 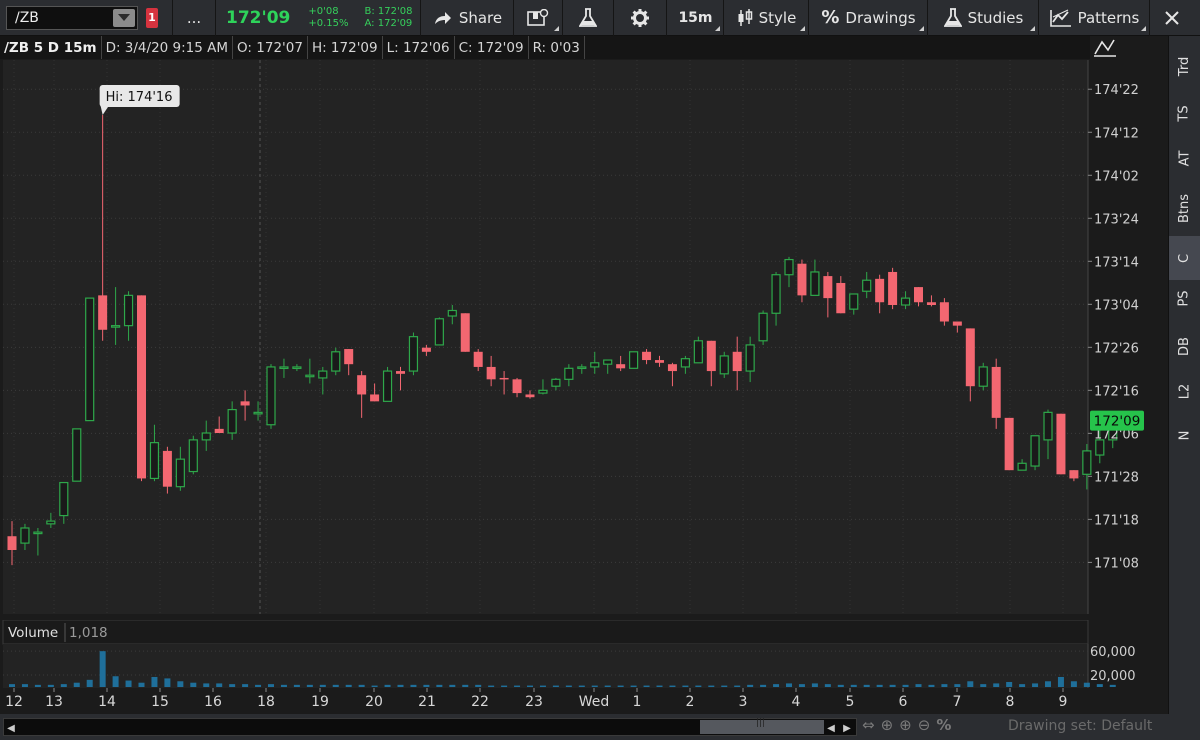 I want to click on studies-button: Studies, so click(x=983, y=18).